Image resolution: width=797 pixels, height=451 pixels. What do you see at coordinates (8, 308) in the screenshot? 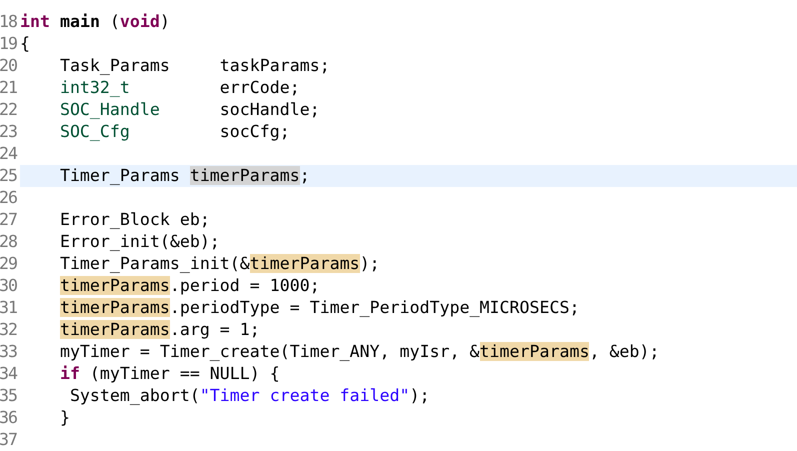
I see `line-number: 31` at bounding box center [8, 308].